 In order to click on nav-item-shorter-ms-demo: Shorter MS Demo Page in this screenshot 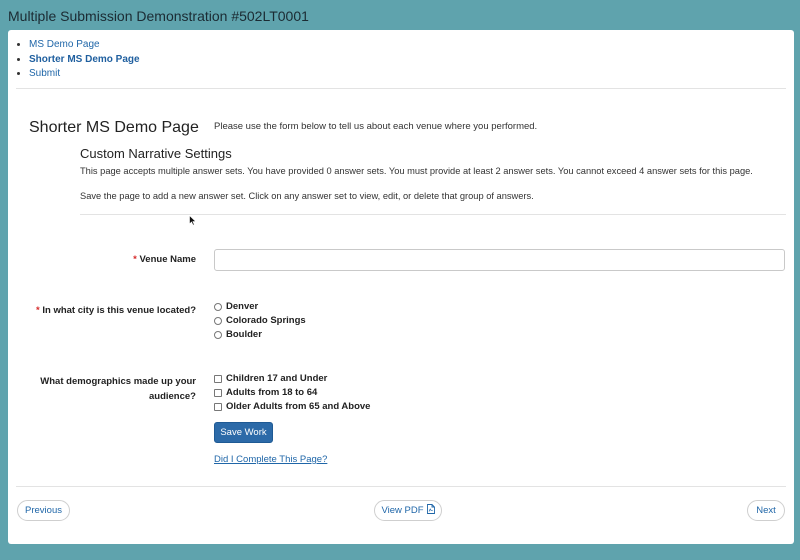, I will do `click(84, 60)`.